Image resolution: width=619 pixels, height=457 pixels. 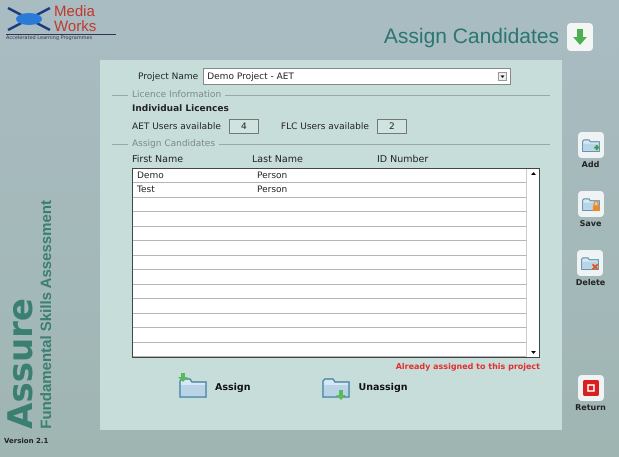 I want to click on logo-text: Media, so click(x=75, y=11).